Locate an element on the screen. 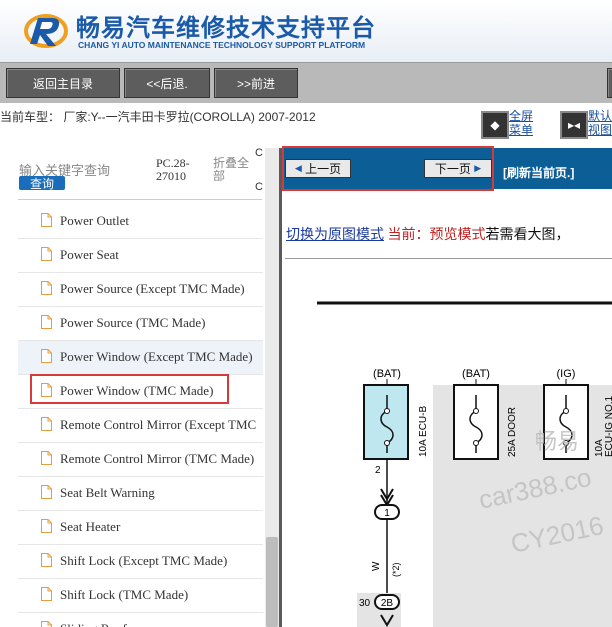 The width and height of the screenshot is (612, 627). tree-item: Seat Belt Warning is located at coordinates (140, 494).